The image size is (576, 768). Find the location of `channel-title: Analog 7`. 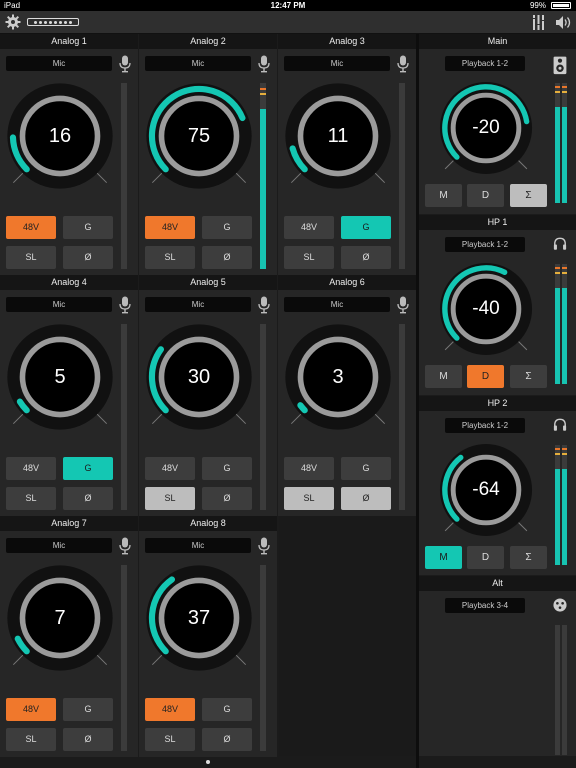

channel-title: Analog 7 is located at coordinates (69, 523).